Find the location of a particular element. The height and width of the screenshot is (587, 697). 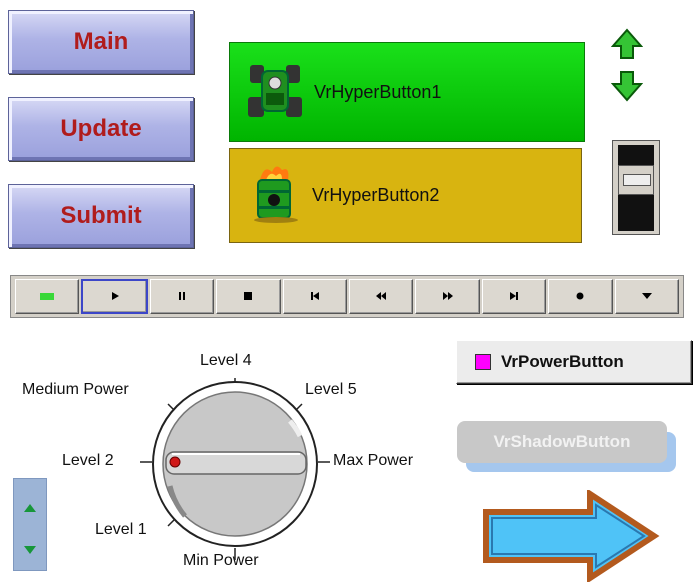

fast-forward-icon is located at coordinates (448, 296).